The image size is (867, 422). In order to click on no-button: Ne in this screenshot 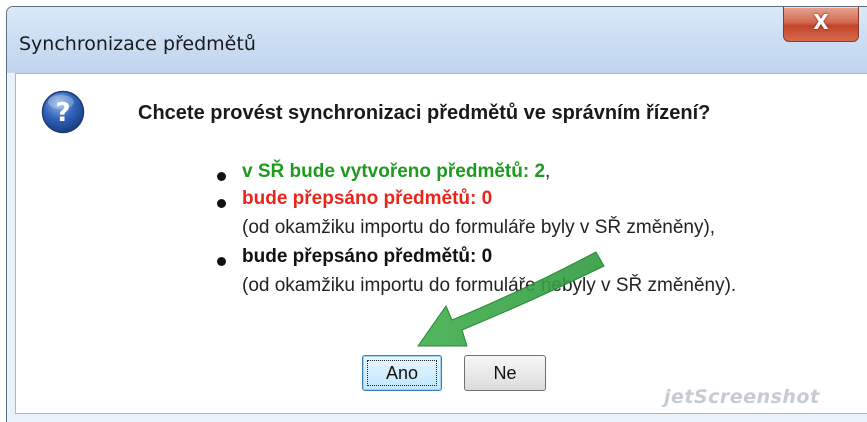, I will do `click(505, 373)`.